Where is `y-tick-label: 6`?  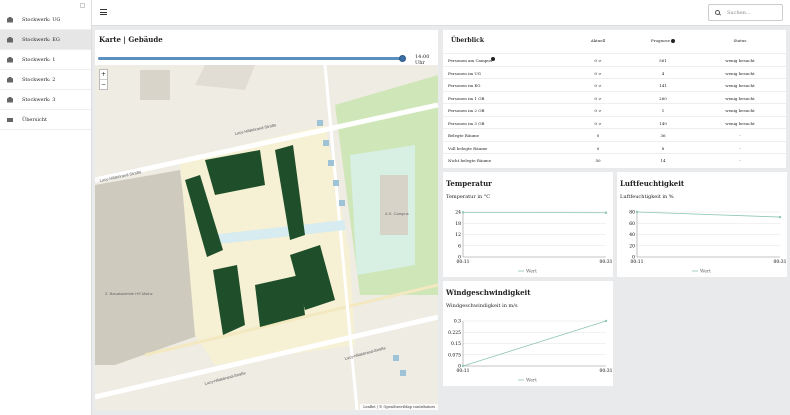
y-tick-label: 6 is located at coordinates (459, 246).